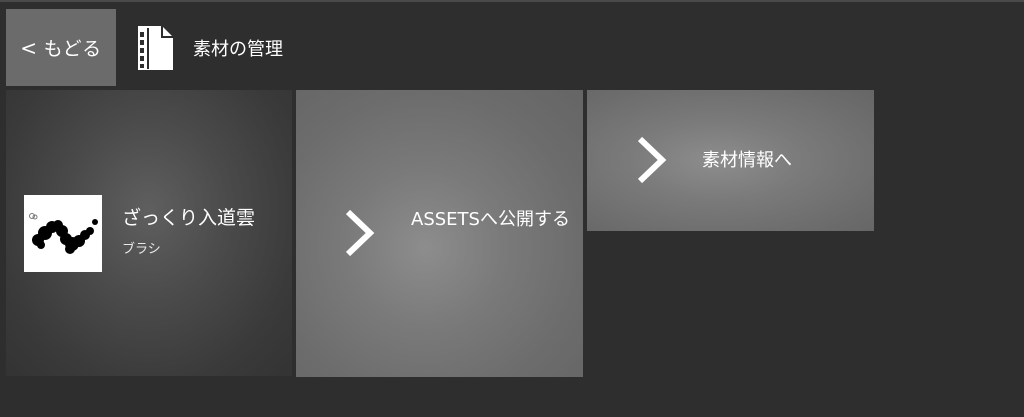  What do you see at coordinates (141, 249) in the screenshot?
I see `asset-type: ブラシ` at bounding box center [141, 249].